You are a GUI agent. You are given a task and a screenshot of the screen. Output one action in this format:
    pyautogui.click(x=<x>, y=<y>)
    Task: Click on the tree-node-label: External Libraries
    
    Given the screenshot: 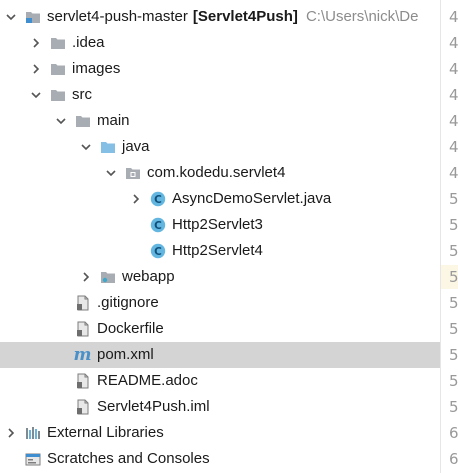 What is the action you would take?
    pyautogui.click(x=105, y=432)
    